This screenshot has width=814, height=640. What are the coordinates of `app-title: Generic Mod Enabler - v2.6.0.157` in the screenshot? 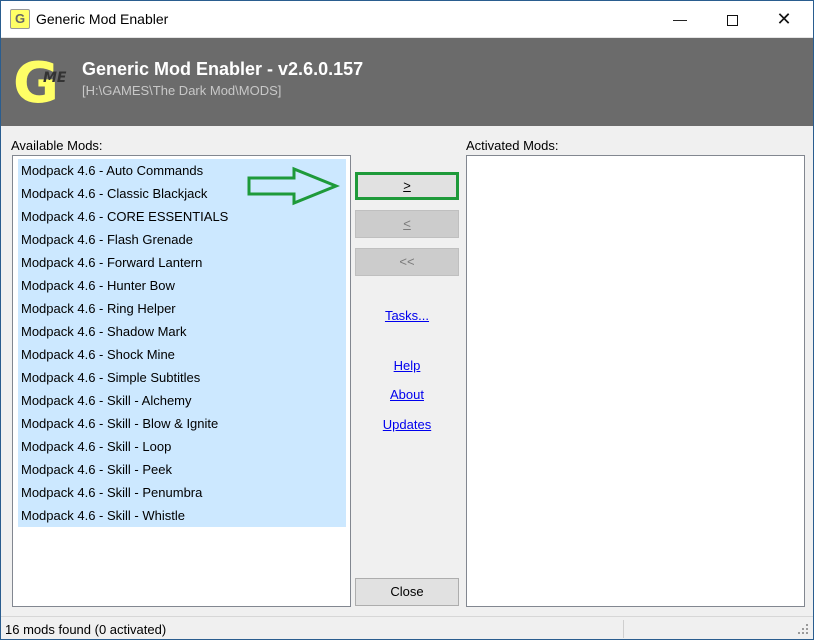 It's located at (223, 69).